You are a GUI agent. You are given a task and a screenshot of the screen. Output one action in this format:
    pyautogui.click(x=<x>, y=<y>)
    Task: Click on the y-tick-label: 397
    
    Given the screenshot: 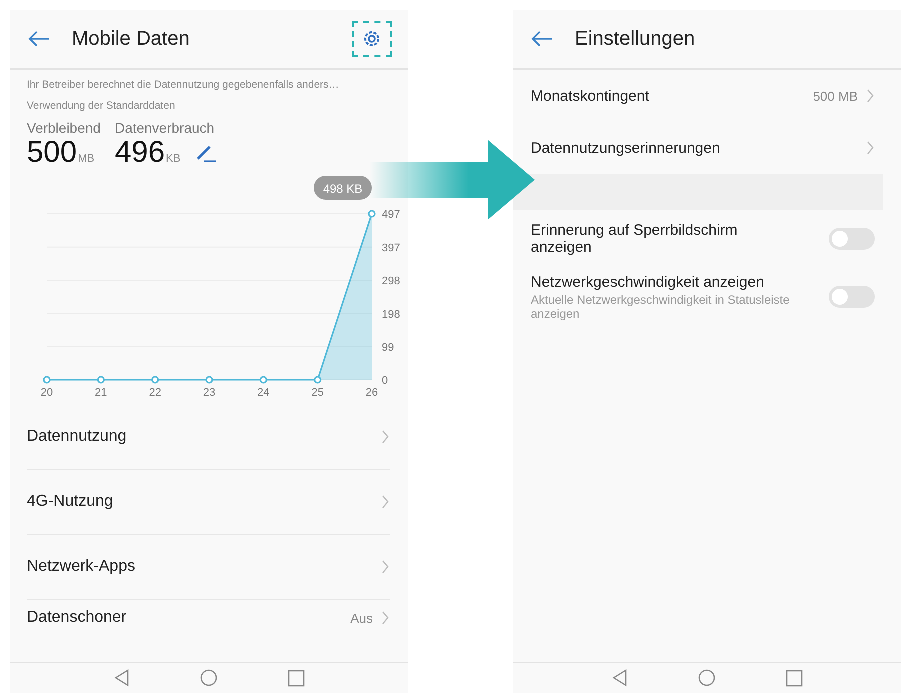 What is the action you would take?
    pyautogui.click(x=391, y=248)
    